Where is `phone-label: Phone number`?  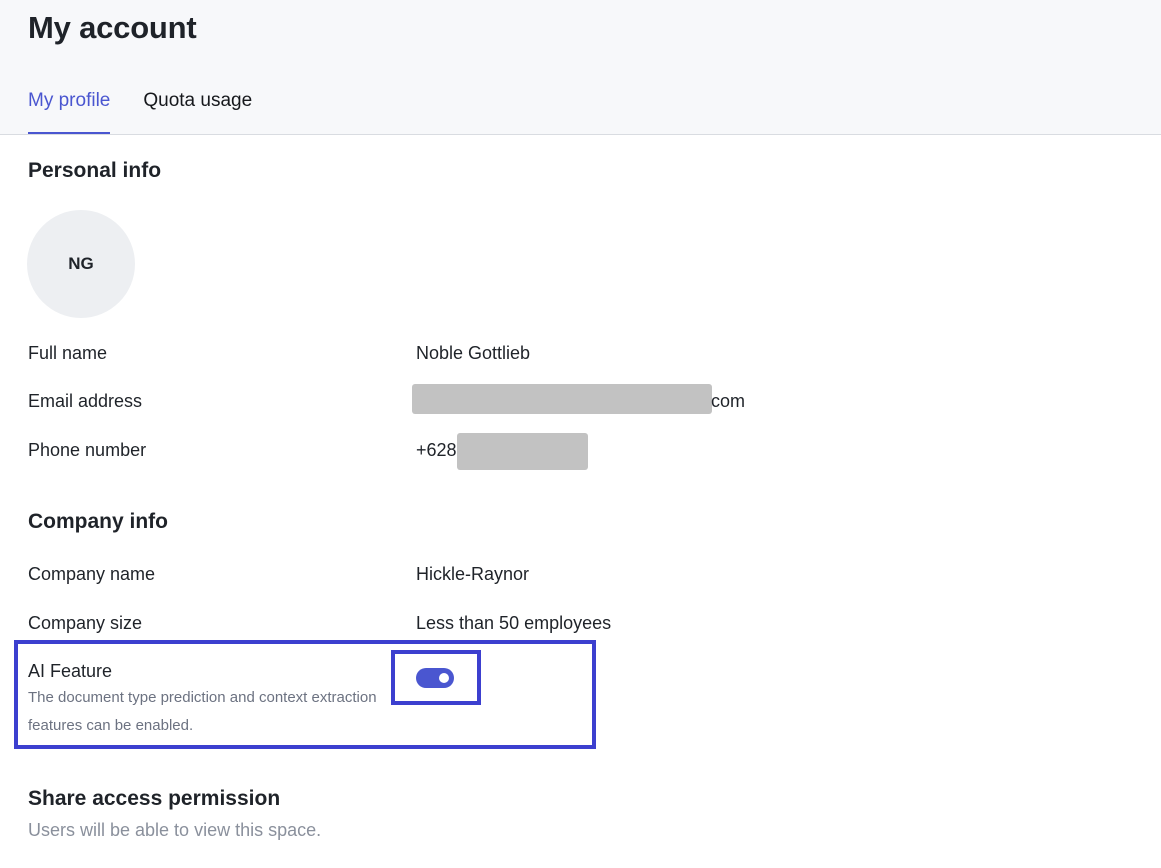 phone-label: Phone number is located at coordinates (87, 450).